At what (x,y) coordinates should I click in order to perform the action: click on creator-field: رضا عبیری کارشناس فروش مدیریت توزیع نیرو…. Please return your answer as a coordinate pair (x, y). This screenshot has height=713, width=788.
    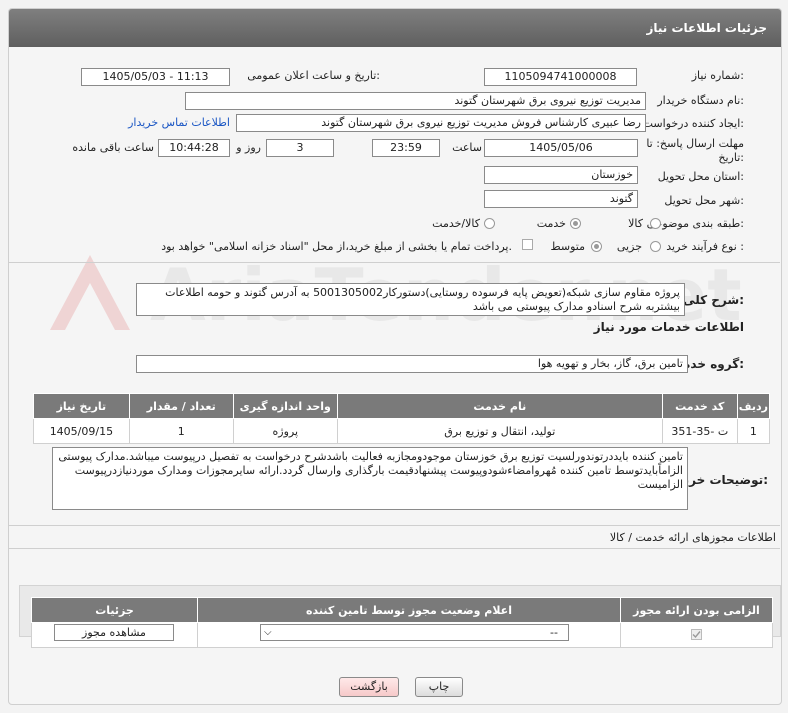
    Looking at the image, I should click on (441, 123).